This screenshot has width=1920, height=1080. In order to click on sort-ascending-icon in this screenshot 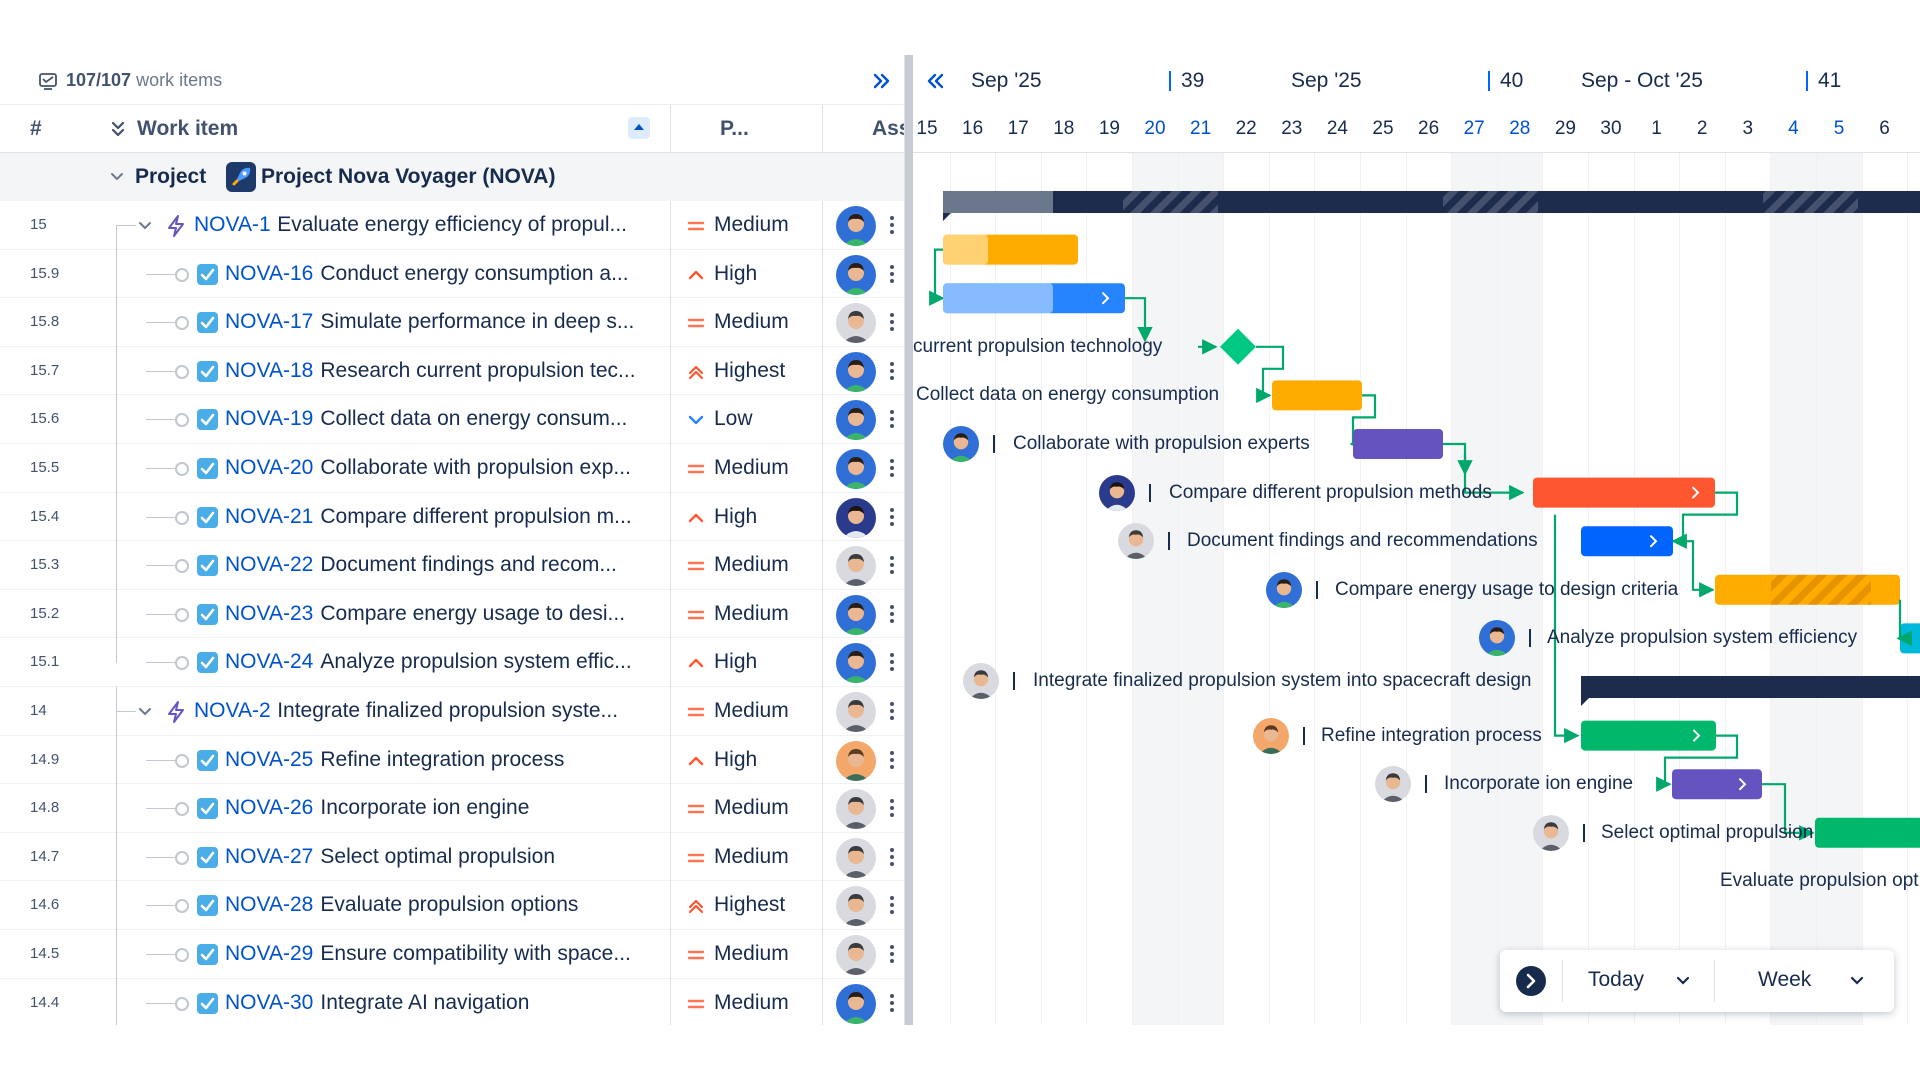, I will do `click(639, 128)`.